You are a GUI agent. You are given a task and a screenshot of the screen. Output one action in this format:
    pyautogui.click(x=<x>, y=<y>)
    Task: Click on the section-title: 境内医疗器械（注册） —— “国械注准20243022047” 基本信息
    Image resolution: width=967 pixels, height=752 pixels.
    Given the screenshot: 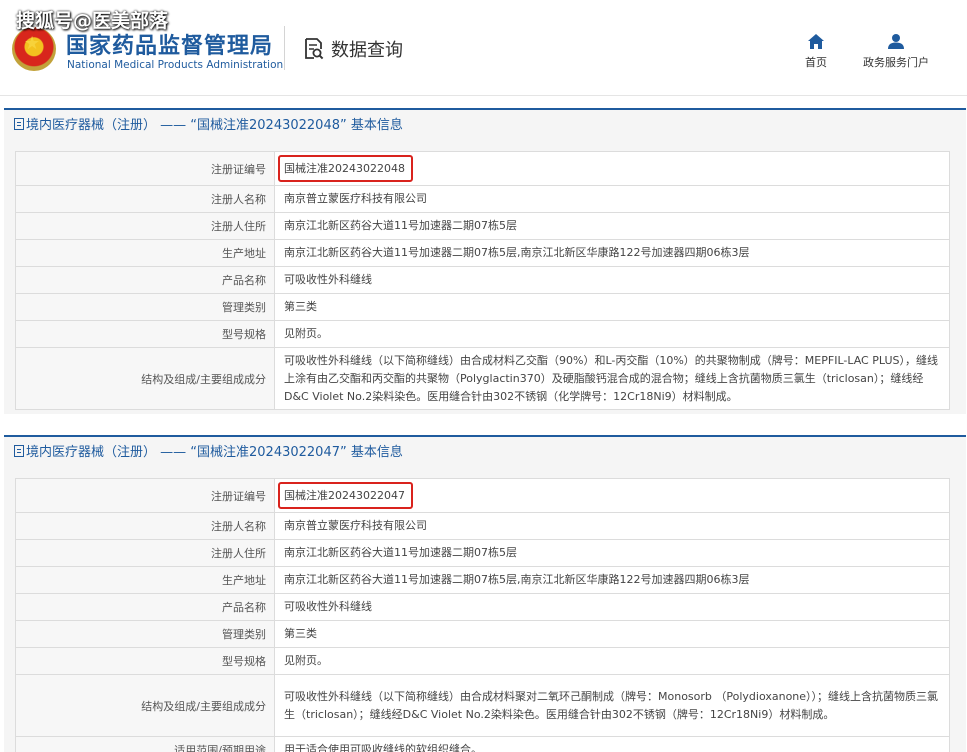 What is the action you would take?
    pyautogui.click(x=485, y=453)
    